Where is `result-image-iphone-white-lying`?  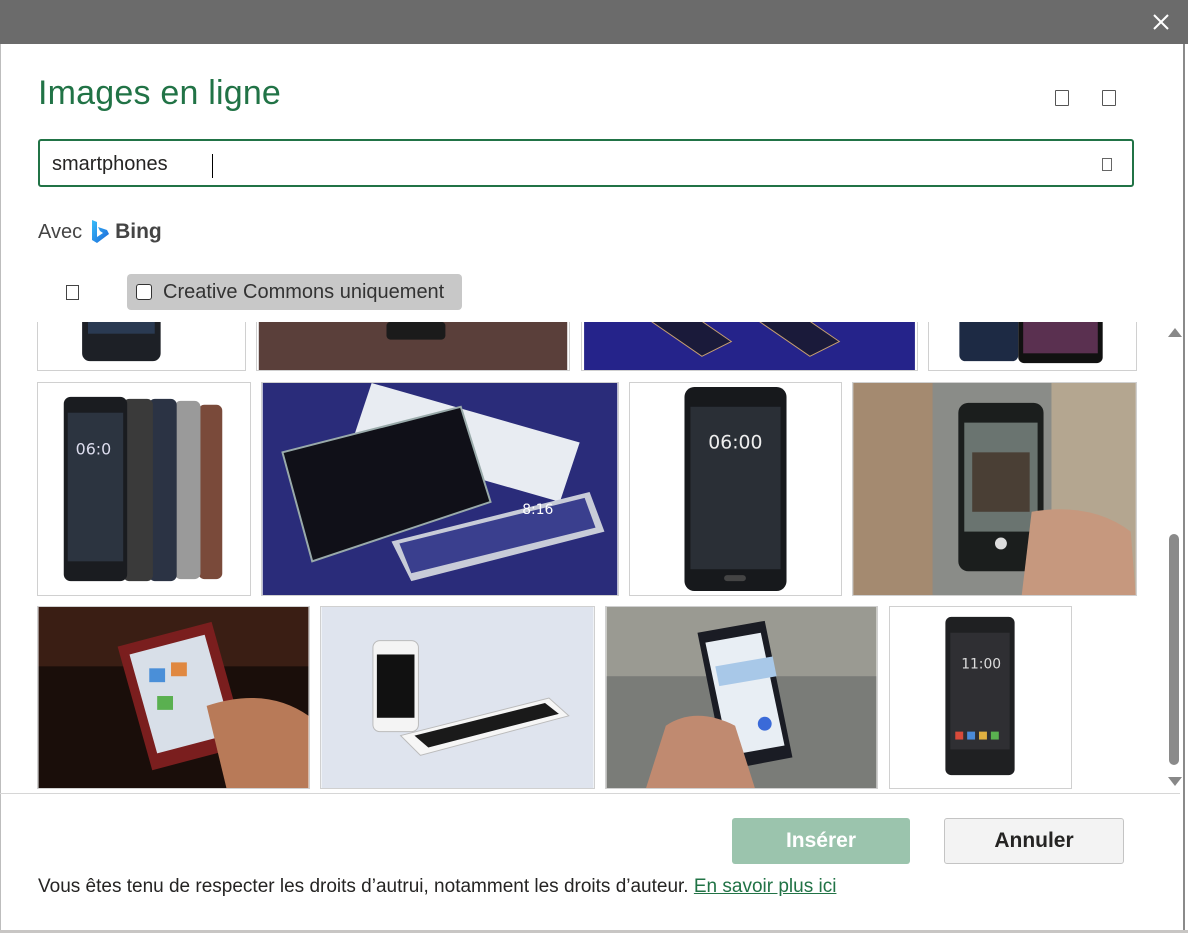
result-image-iphone-white-lying is located at coordinates (457, 697).